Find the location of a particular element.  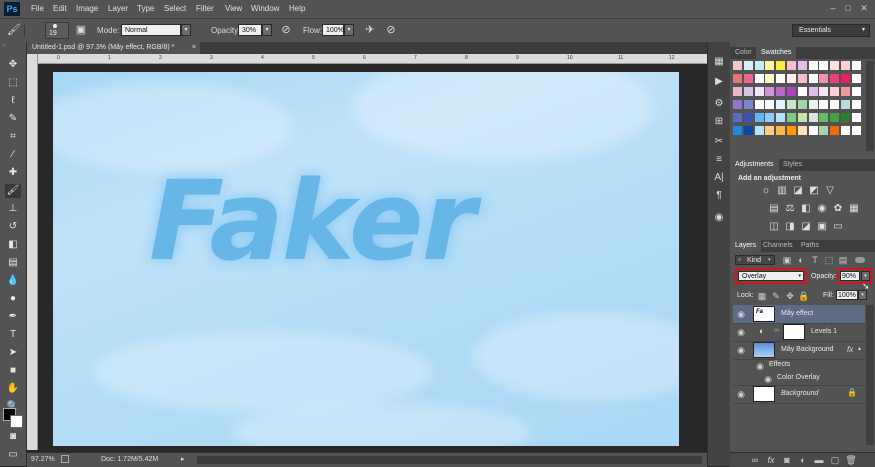

color-lookup-icon: ▦ is located at coordinates (854, 209).